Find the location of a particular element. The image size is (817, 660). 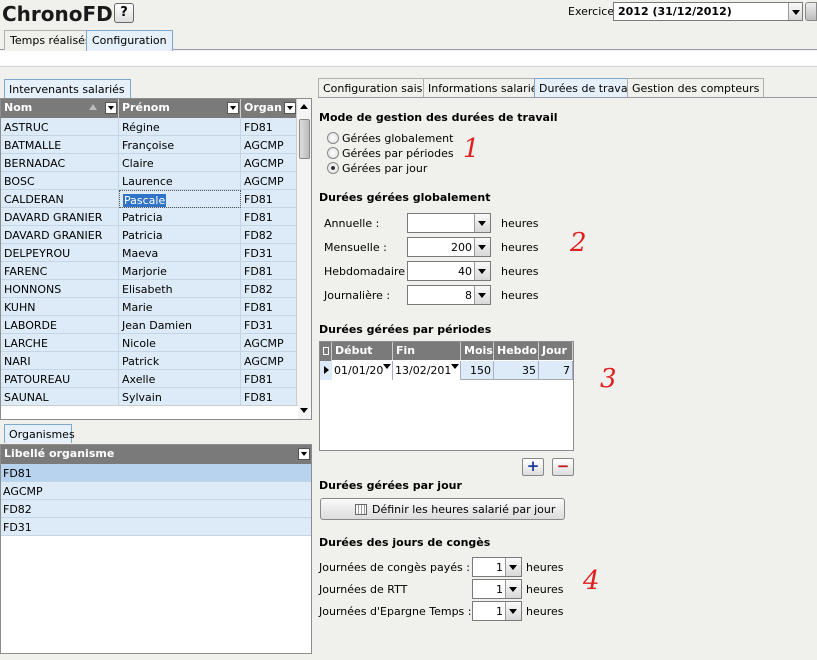

column-header-jour: Jour is located at coordinates (556, 351).